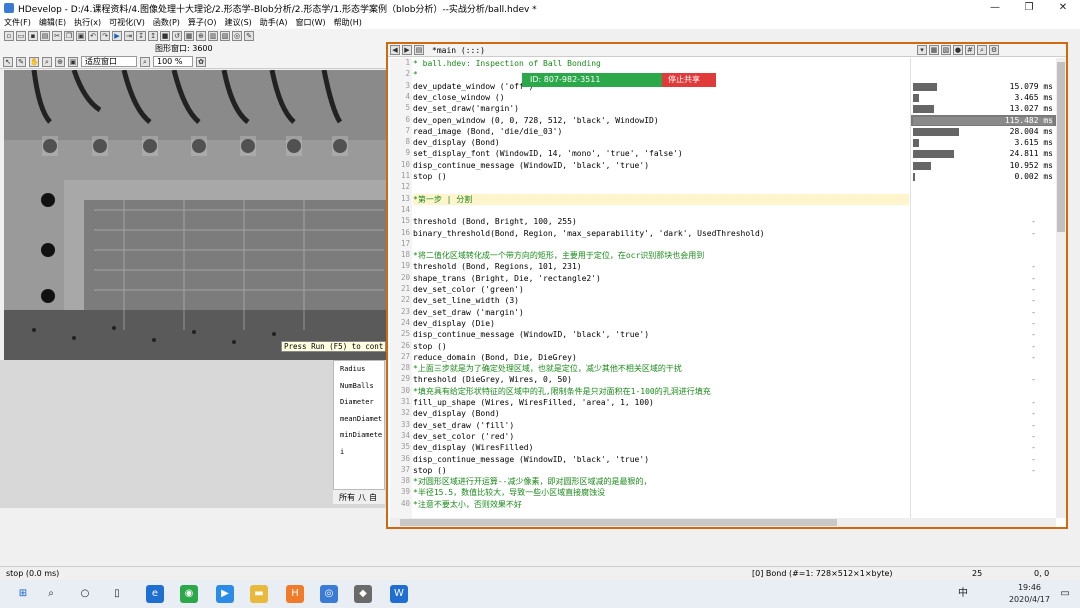 The width and height of the screenshot is (1080, 608). I want to click on menu-suggestions: 建议(S), so click(237, 22).